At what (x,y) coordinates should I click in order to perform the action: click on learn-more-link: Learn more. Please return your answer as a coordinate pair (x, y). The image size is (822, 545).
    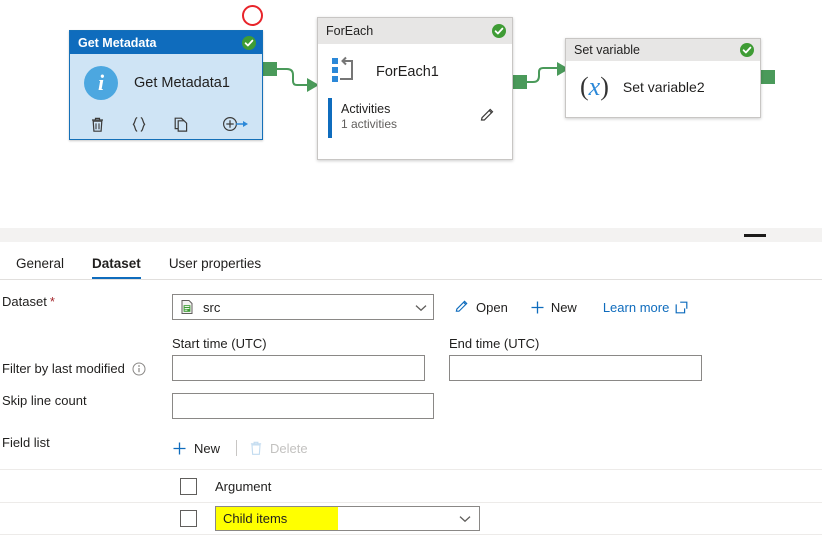
    Looking at the image, I should click on (645, 307).